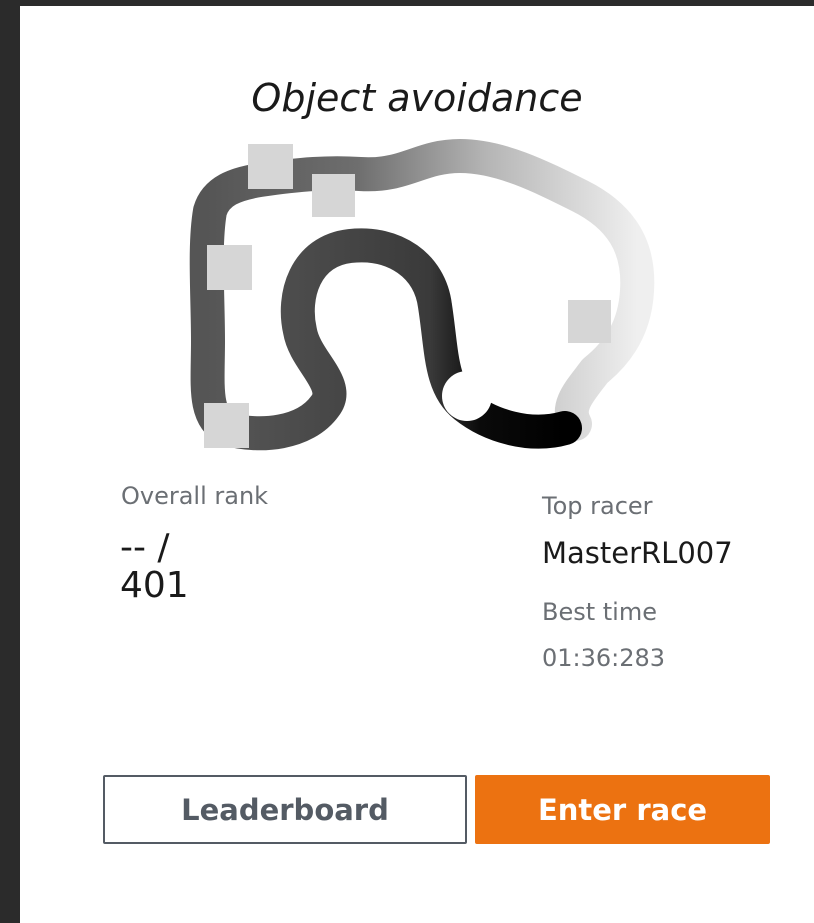 This screenshot has height=923, width=814. I want to click on overall-rank-value: -- / 401, so click(154, 567).